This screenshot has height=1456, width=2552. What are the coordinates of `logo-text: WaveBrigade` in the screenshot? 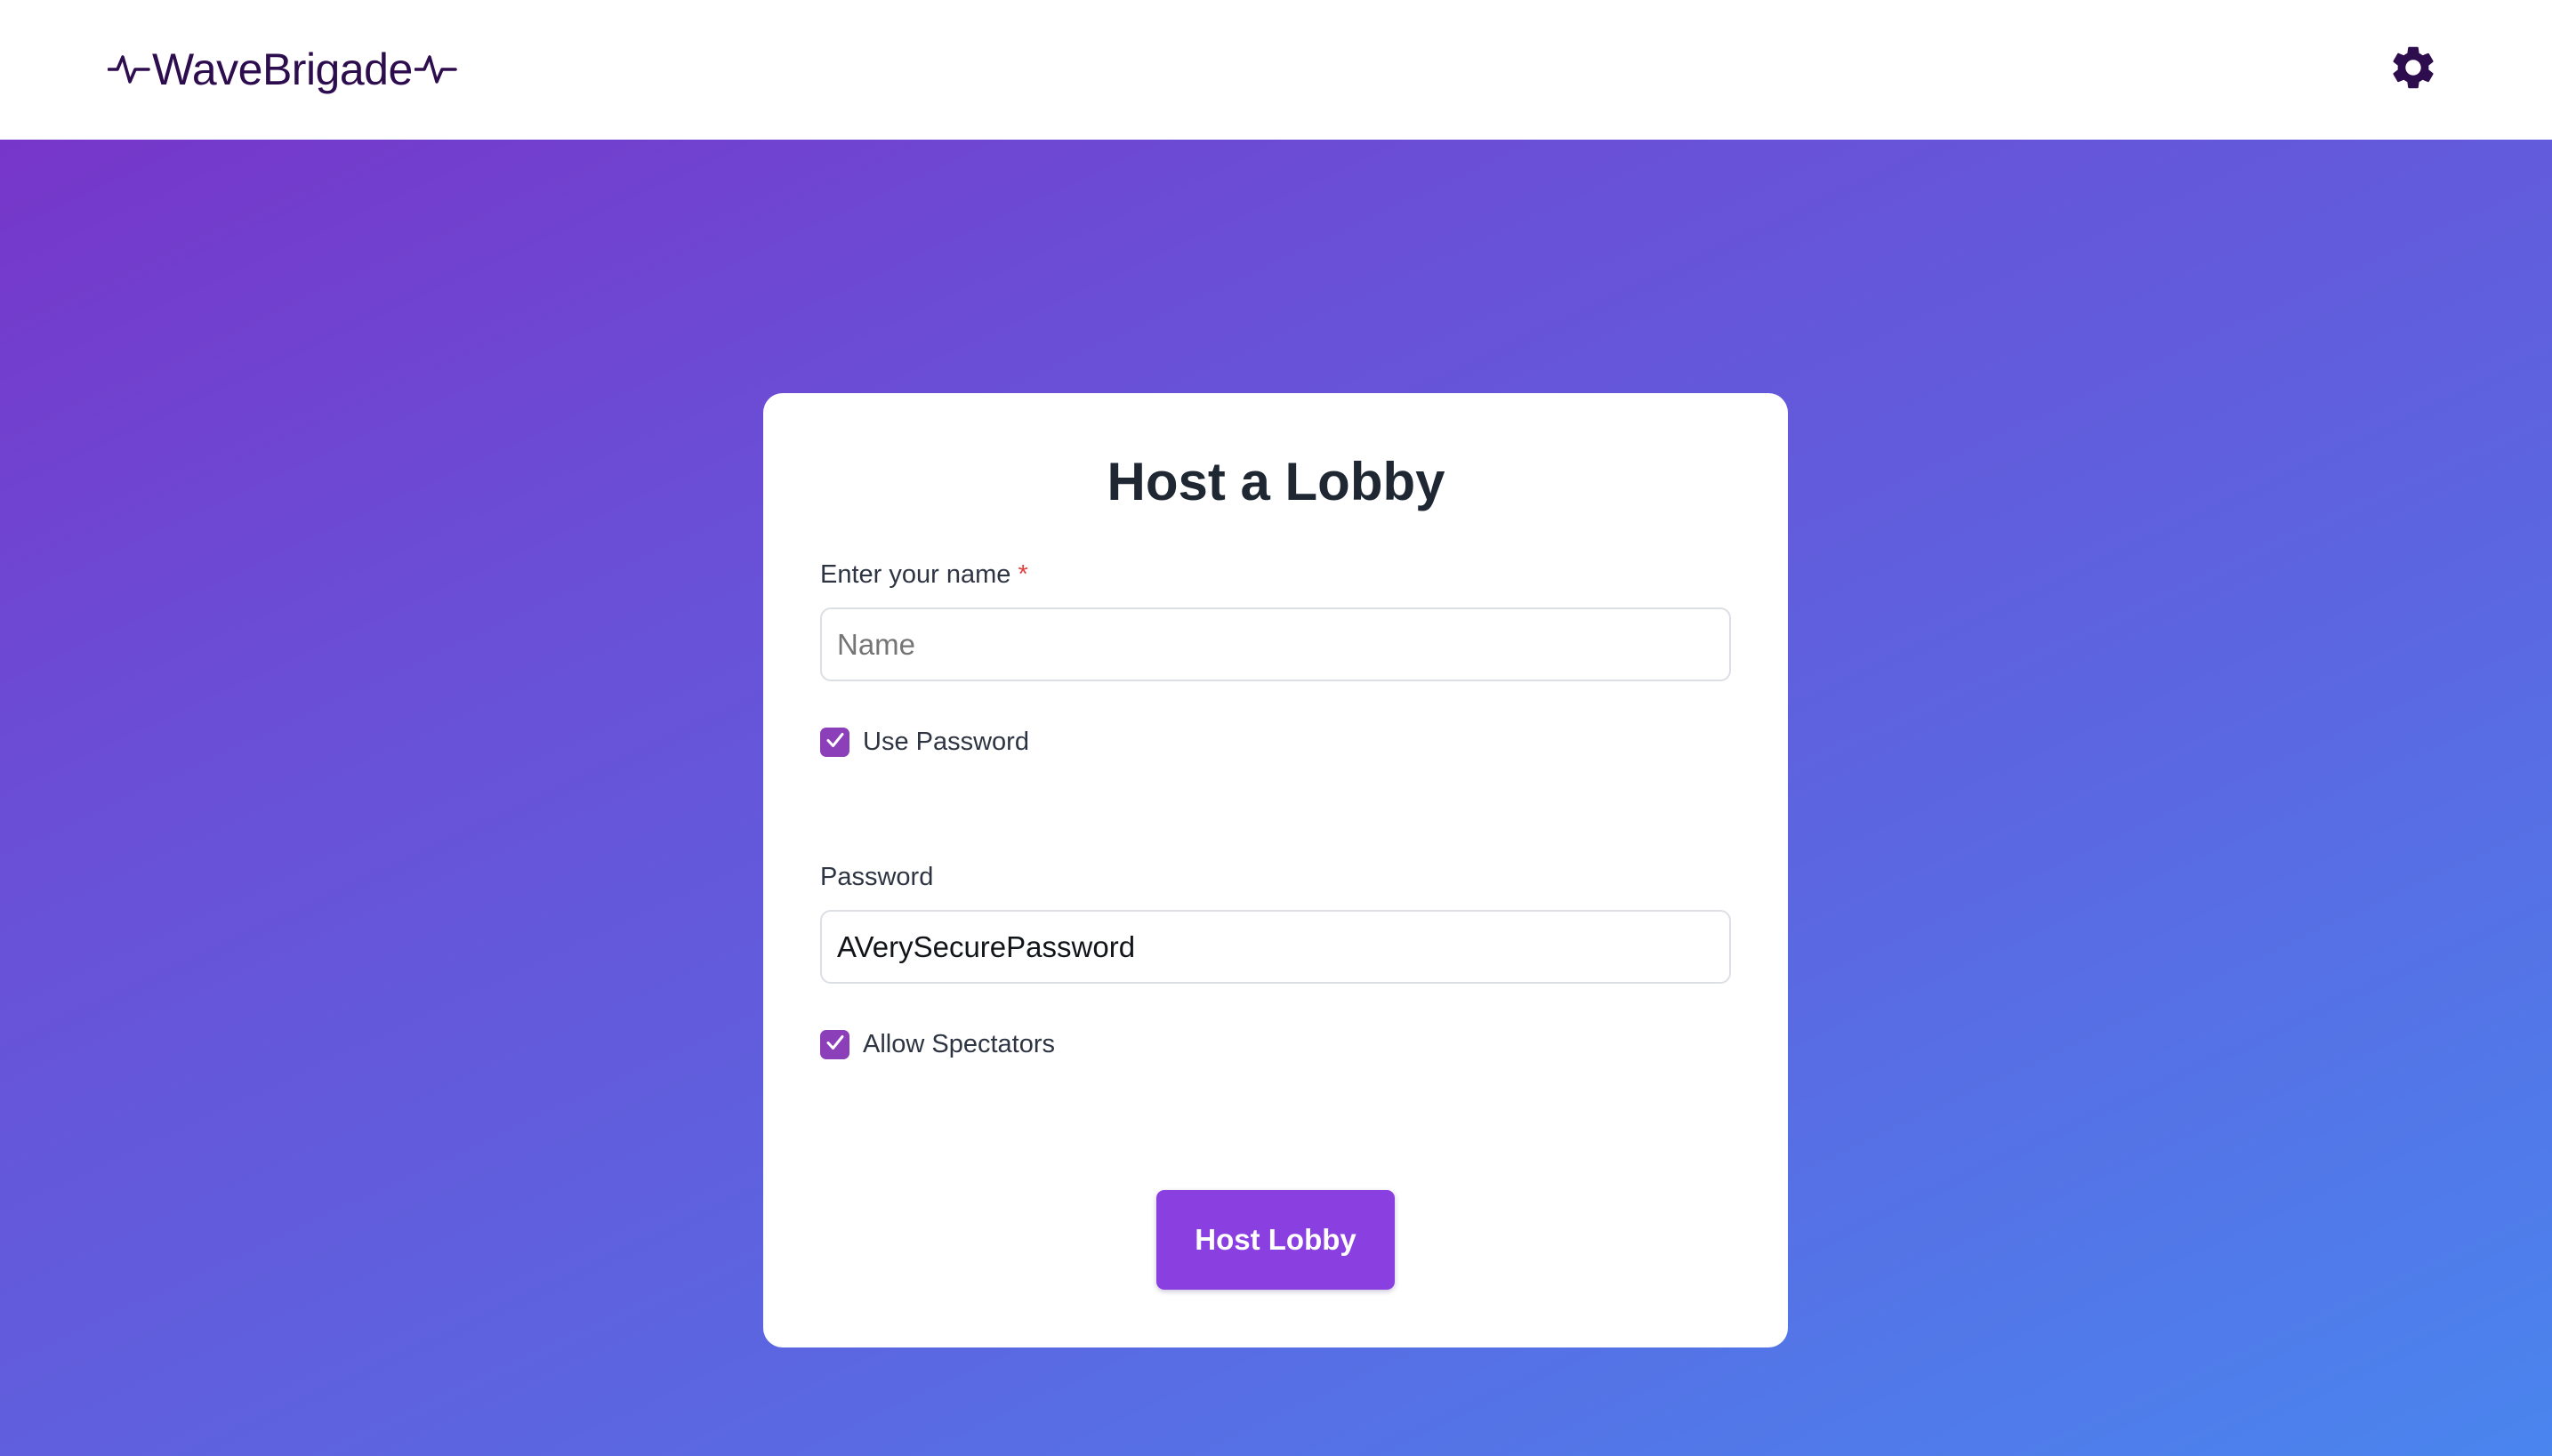 It's located at (282, 69).